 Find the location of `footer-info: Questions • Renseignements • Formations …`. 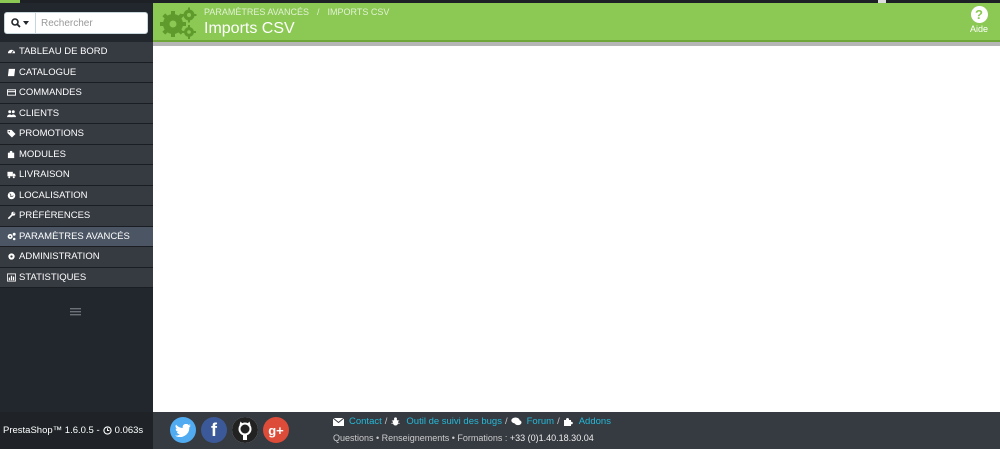

footer-info: Questions • Renseignements • Formations … is located at coordinates (463, 438).